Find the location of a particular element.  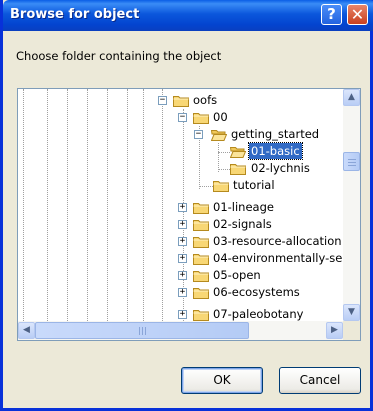

tree-node-03-resource-allocation: + 03-resource-allocation is located at coordinates (180, 241).